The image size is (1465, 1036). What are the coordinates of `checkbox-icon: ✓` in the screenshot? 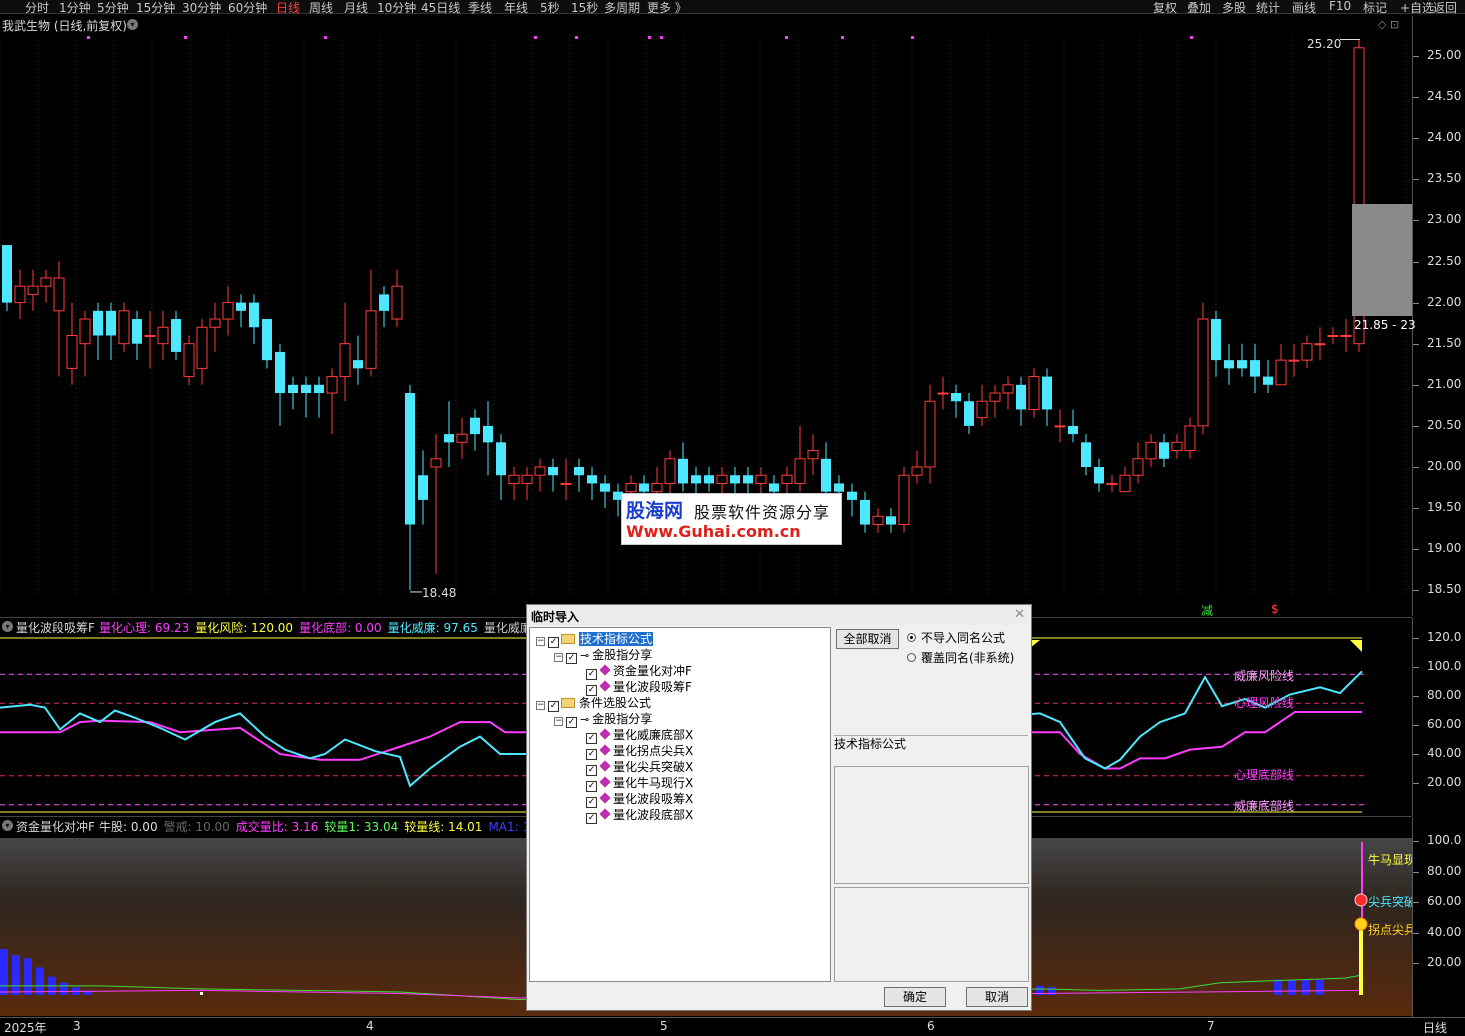 It's located at (591, 818).